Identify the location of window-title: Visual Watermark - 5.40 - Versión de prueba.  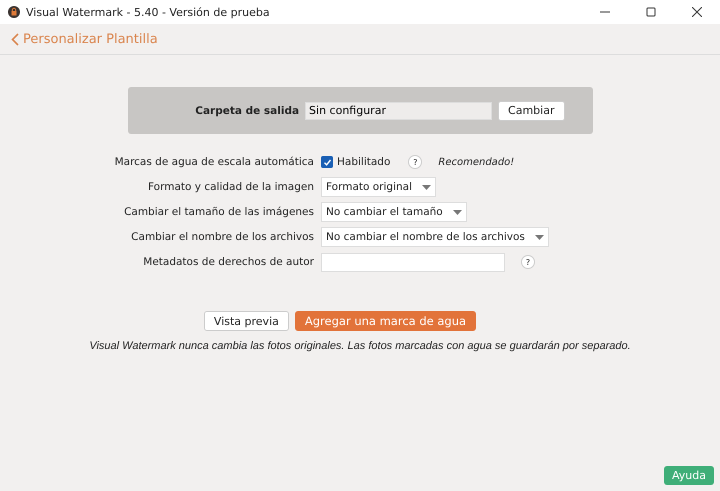
(148, 12).